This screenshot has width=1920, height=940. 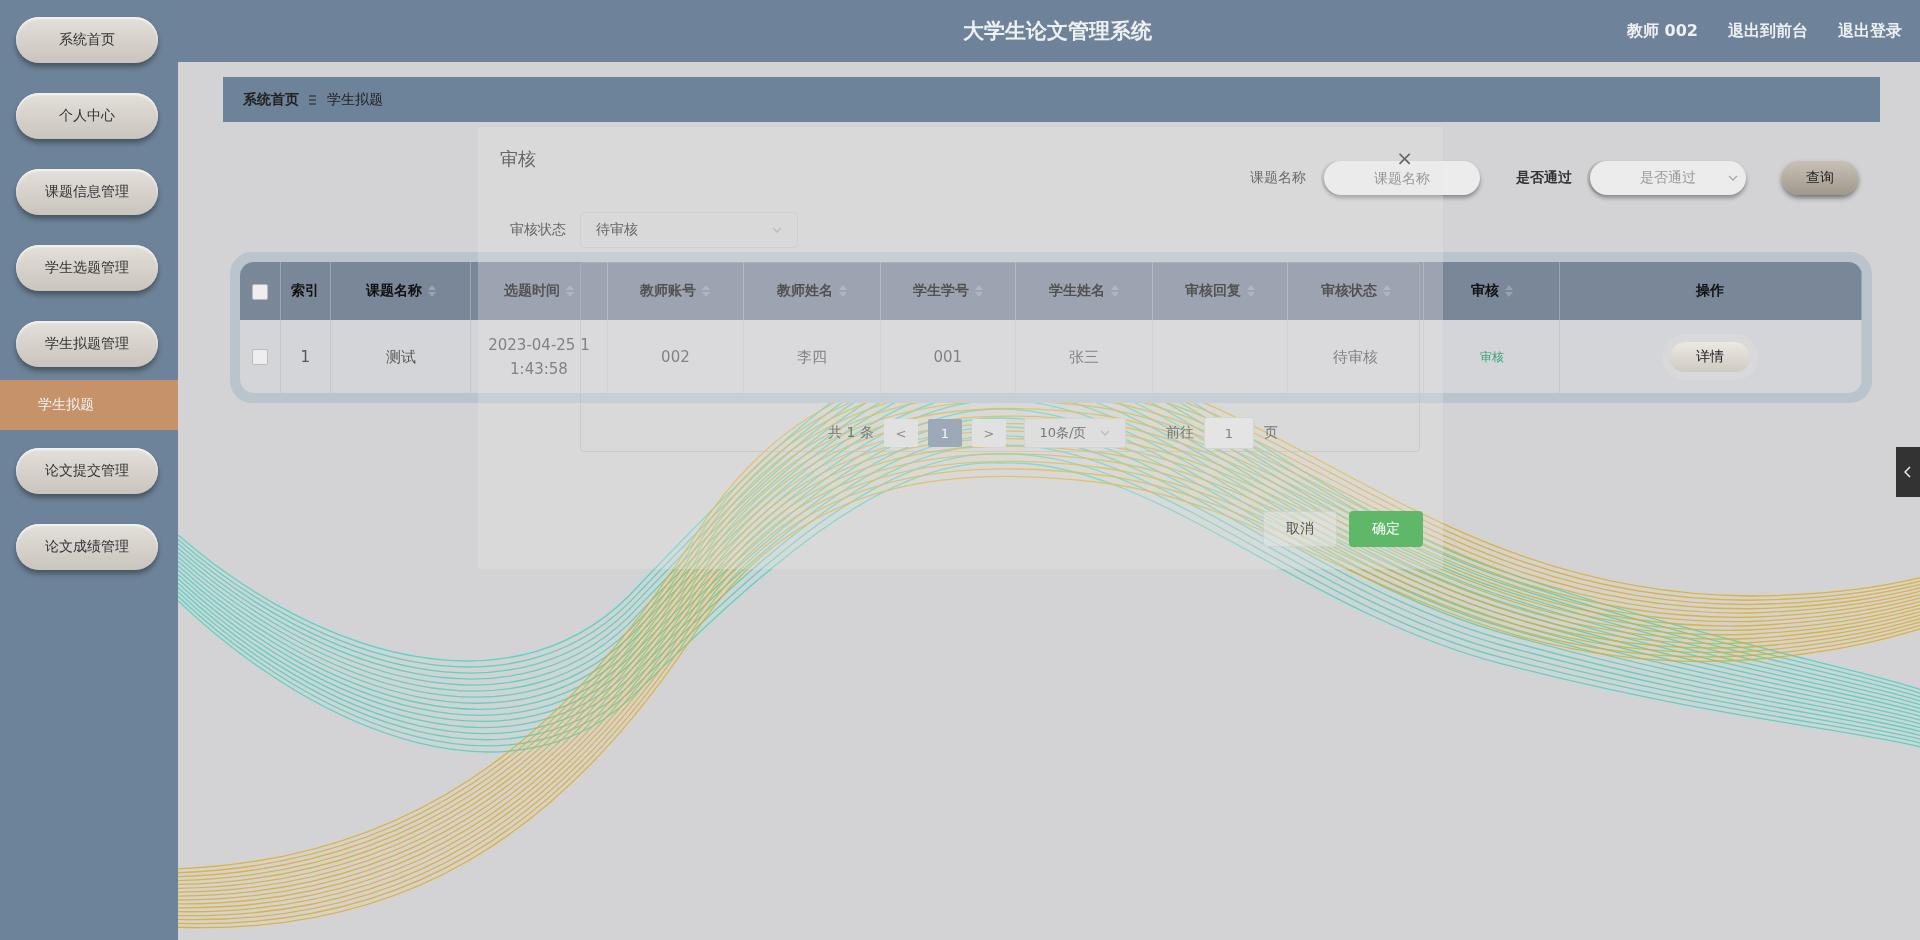 What do you see at coordinates (87, 116) in the screenshot?
I see `sidebar-item: 个人中心` at bounding box center [87, 116].